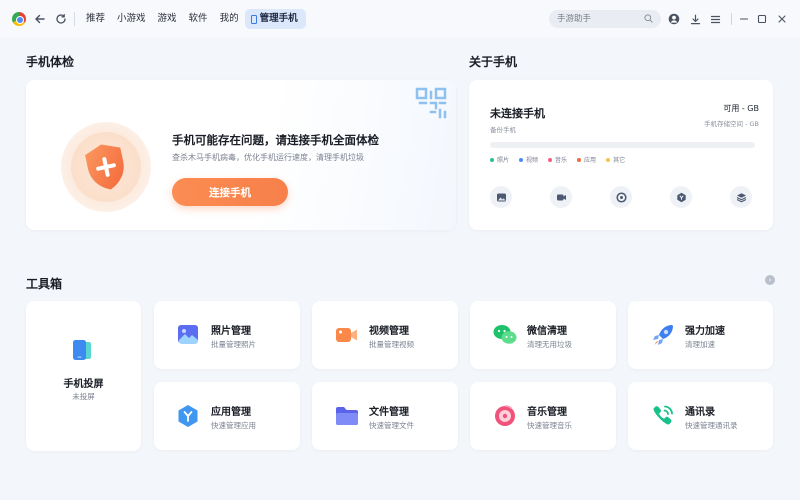 The image size is (800, 500). Describe the element at coordinates (762, 19) in the screenshot. I see `maximize-icon` at that location.